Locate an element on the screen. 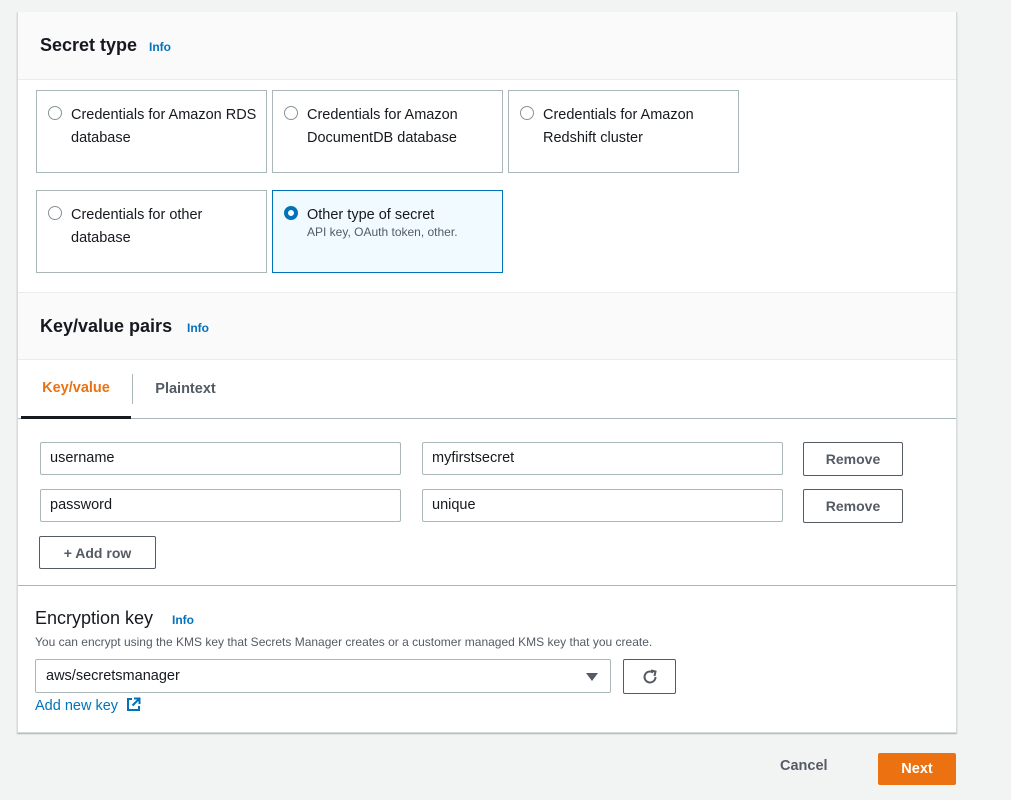 This screenshot has height=800, width=1011. section-divider is located at coordinates (487, 585).